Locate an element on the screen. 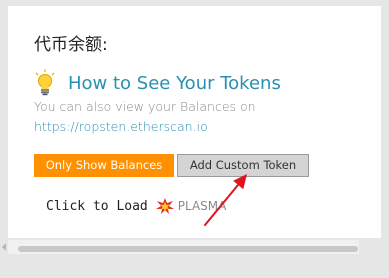 Image resolution: width=389 pixels, height=278 pixels. add-custom-token-button: Add Custom Token is located at coordinates (243, 165).